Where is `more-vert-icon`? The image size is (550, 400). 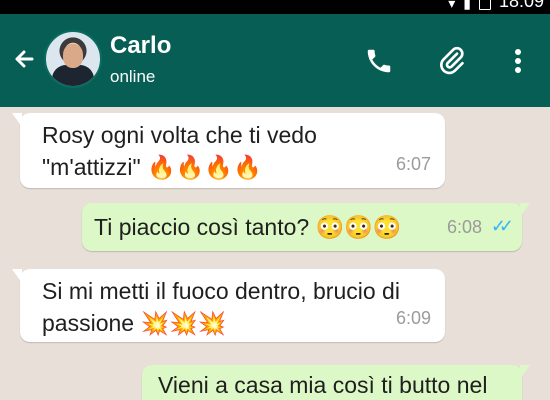
more-vert-icon is located at coordinates (518, 61).